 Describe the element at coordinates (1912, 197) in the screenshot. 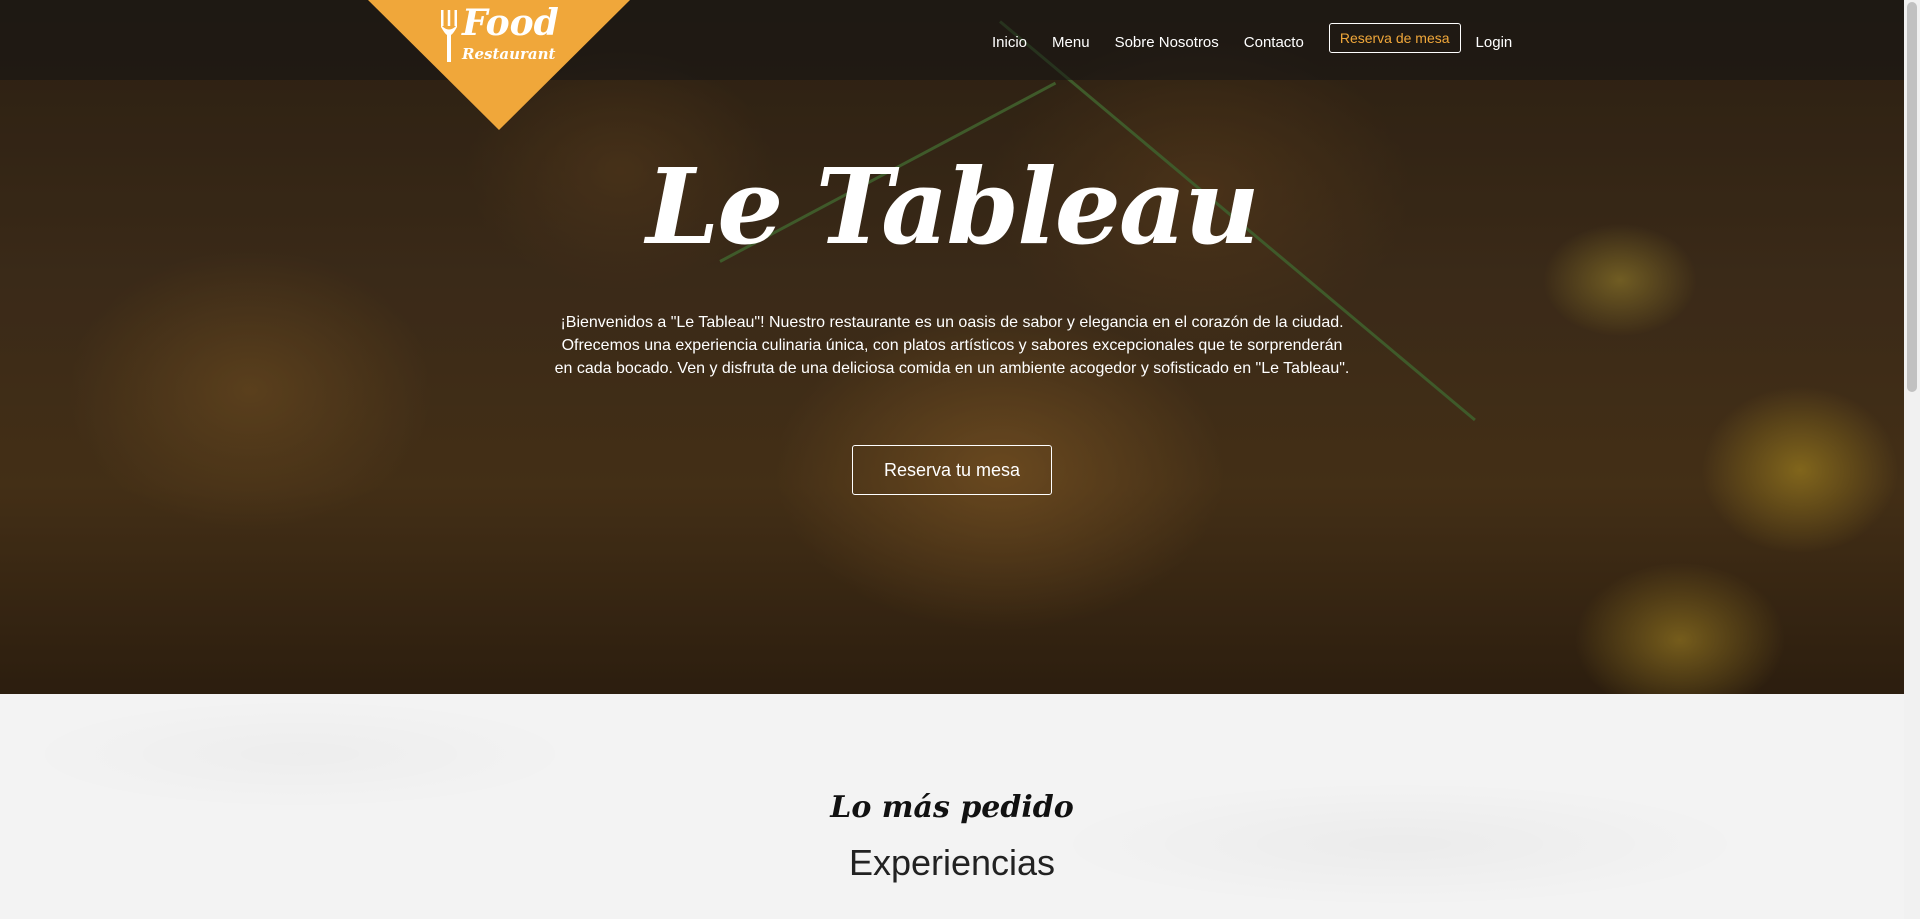

I see `scrollbar-thumb` at that location.